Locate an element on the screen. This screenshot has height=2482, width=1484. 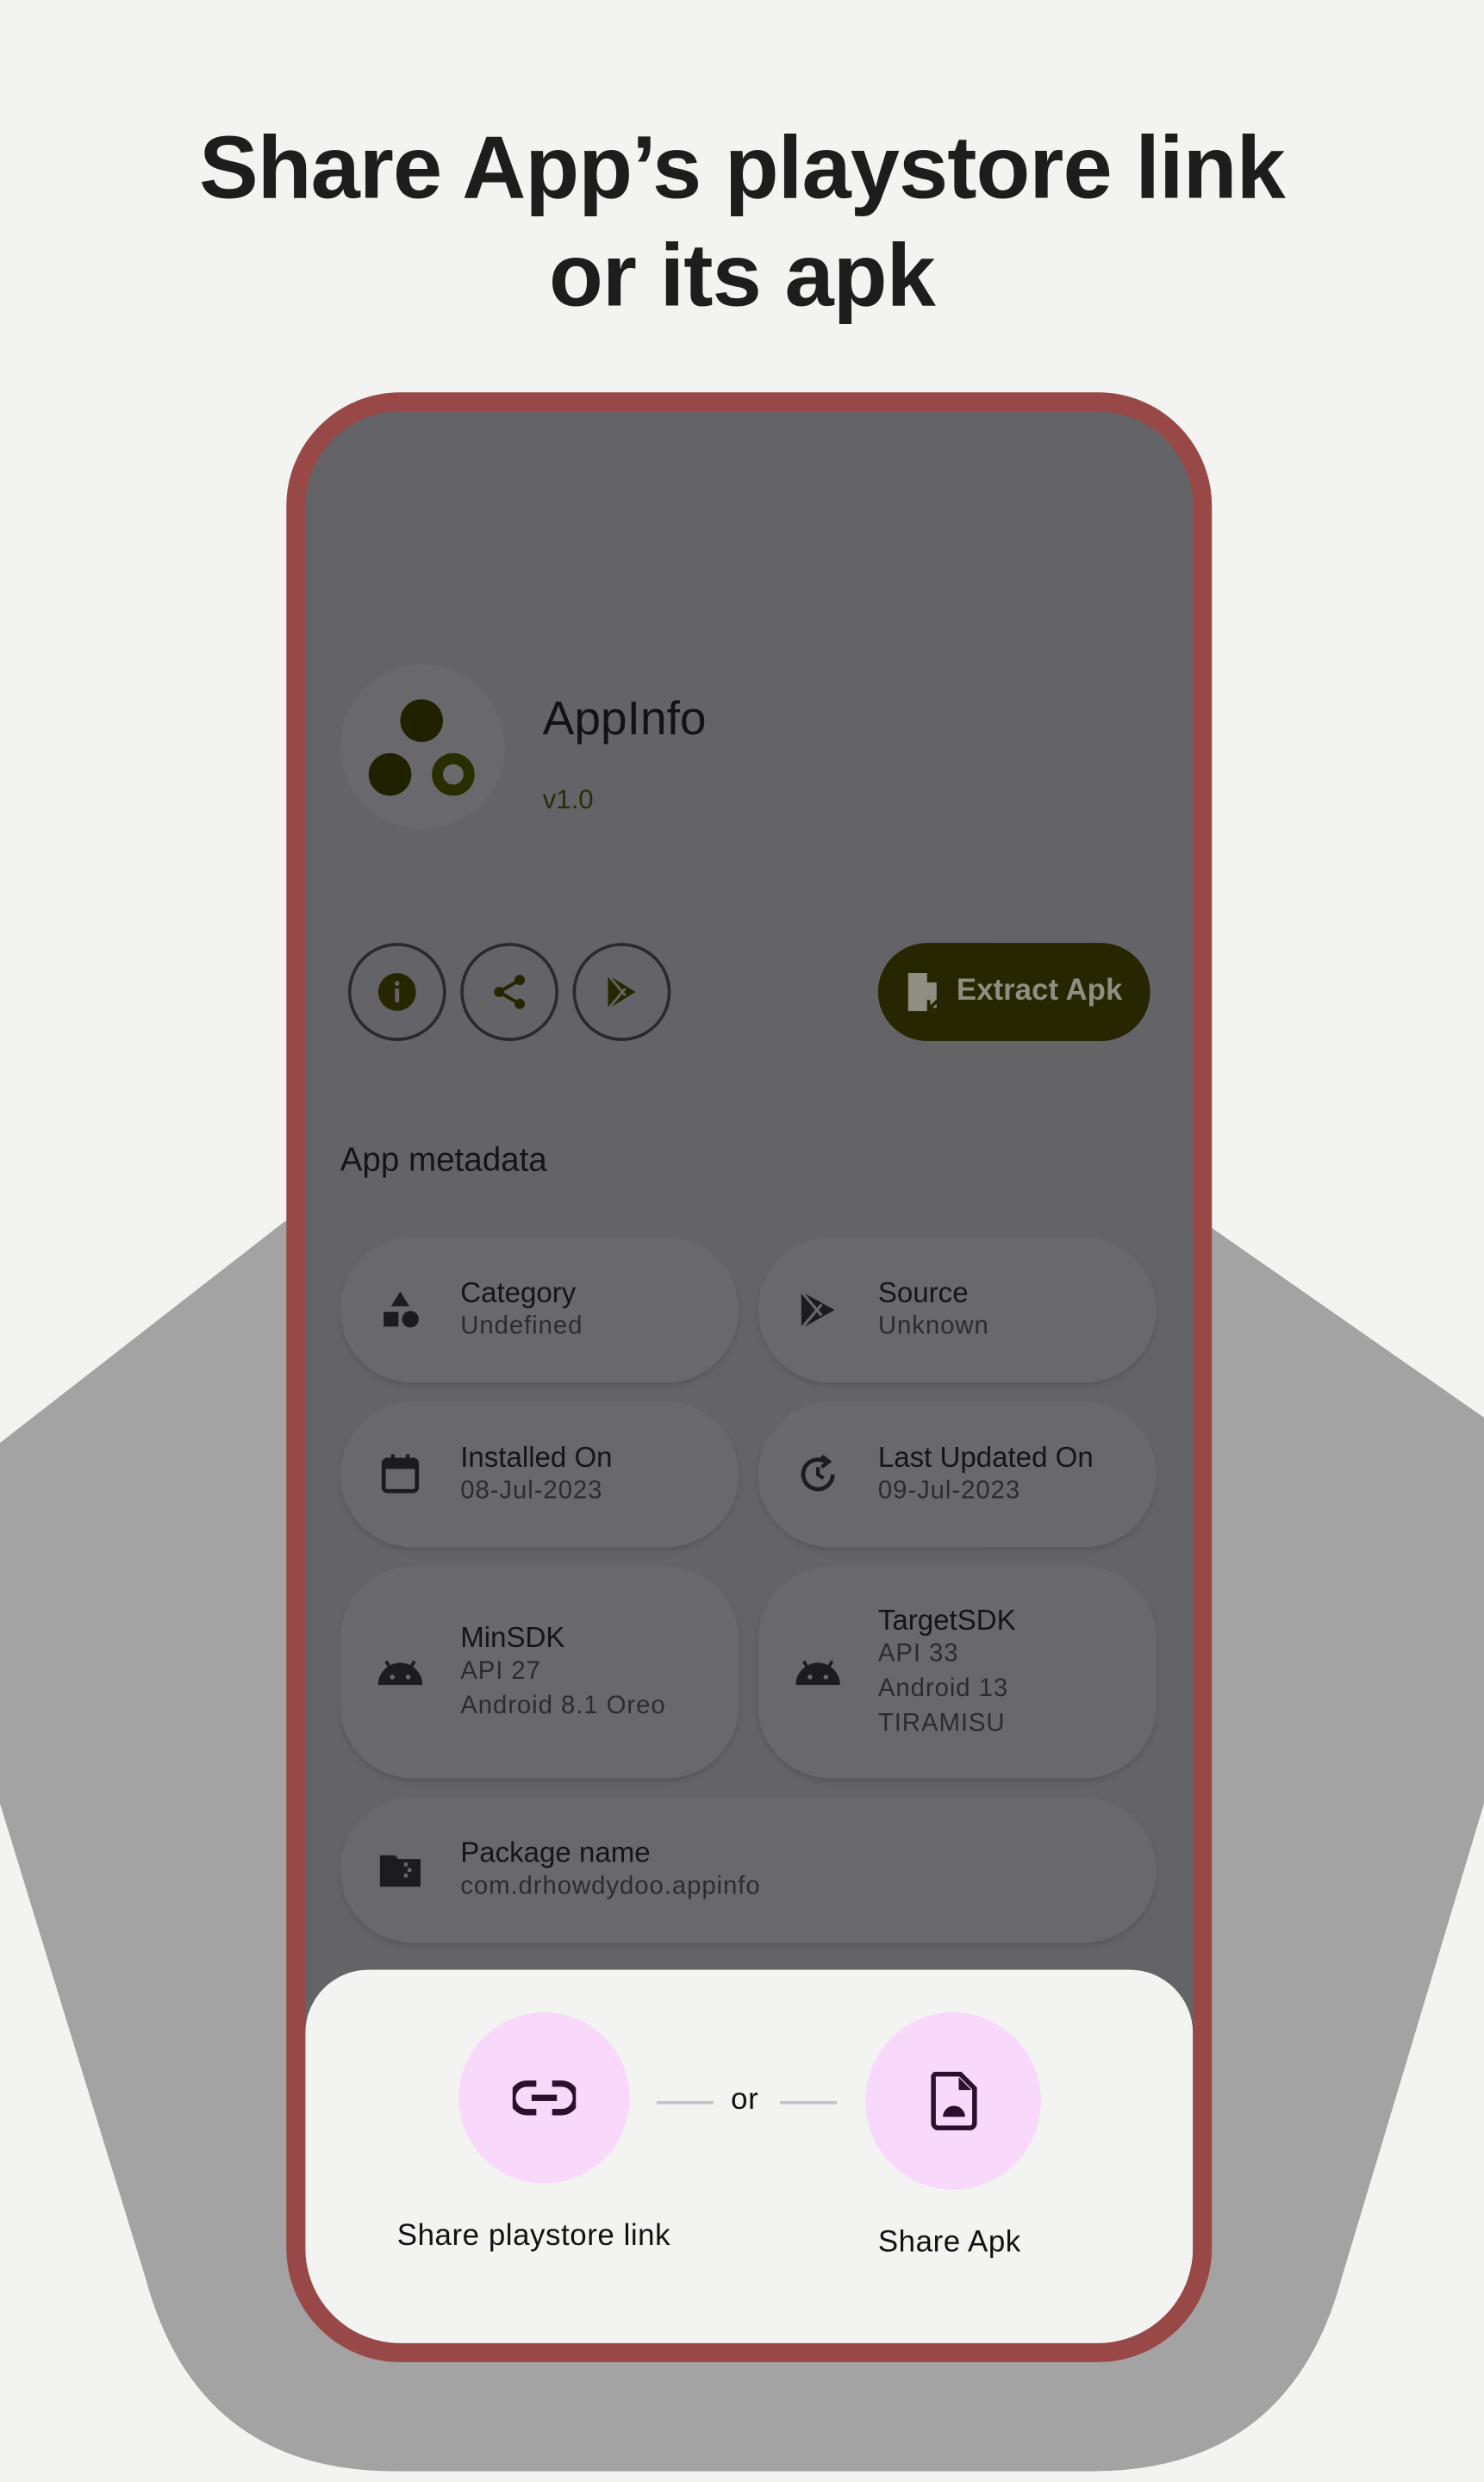
metadata-card-source: Source Unknown is located at coordinates (958, 1310).